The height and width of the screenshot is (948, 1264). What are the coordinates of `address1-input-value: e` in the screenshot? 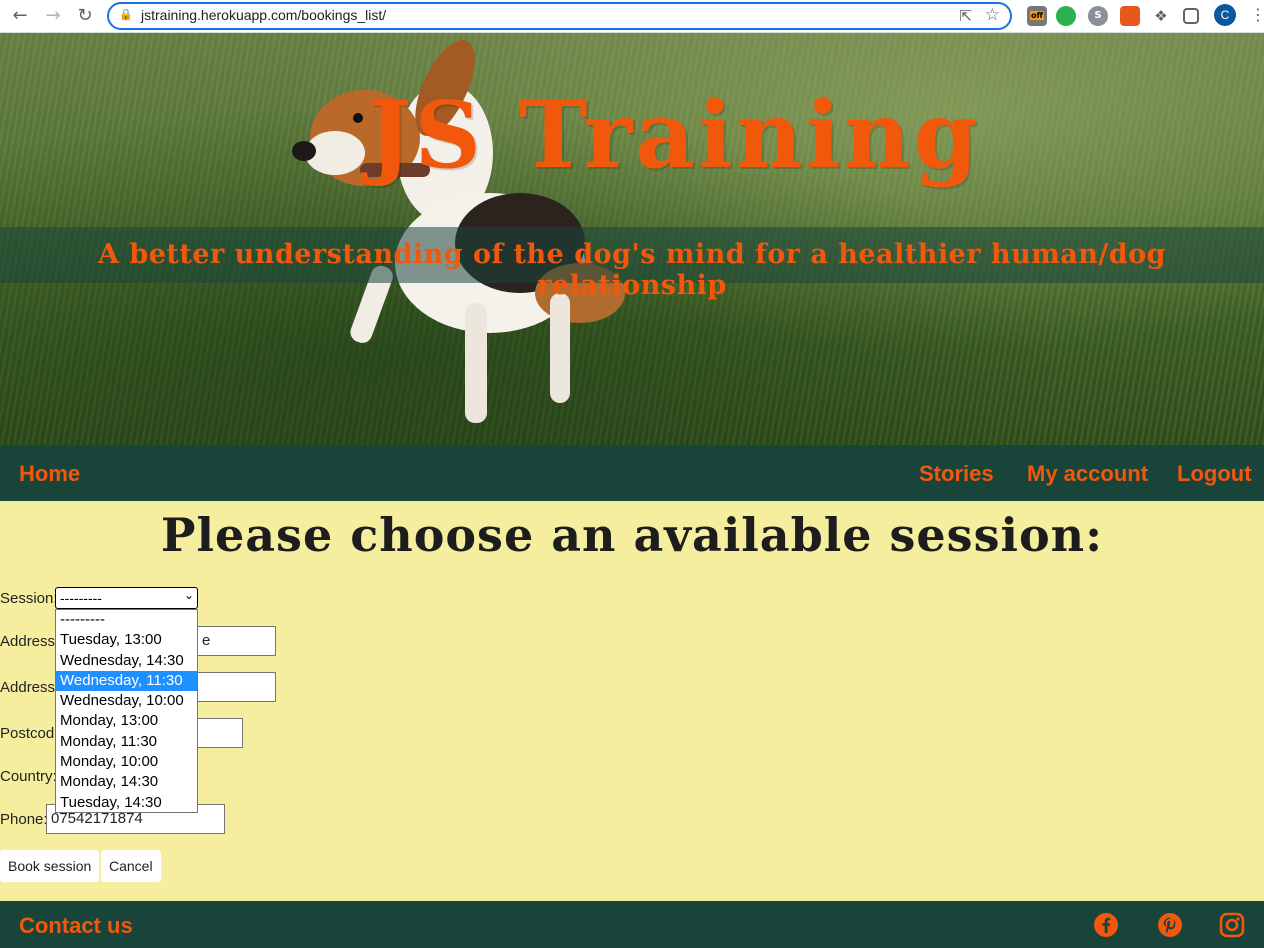 It's located at (206, 640).